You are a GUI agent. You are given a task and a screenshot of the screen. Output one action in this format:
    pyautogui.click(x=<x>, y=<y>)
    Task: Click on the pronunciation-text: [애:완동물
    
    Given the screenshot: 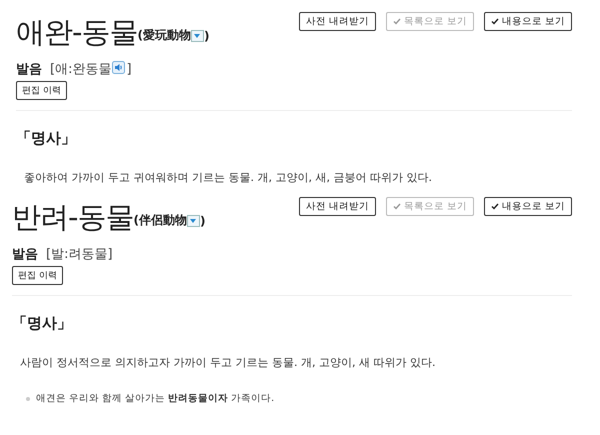 What is the action you would take?
    pyautogui.click(x=81, y=69)
    